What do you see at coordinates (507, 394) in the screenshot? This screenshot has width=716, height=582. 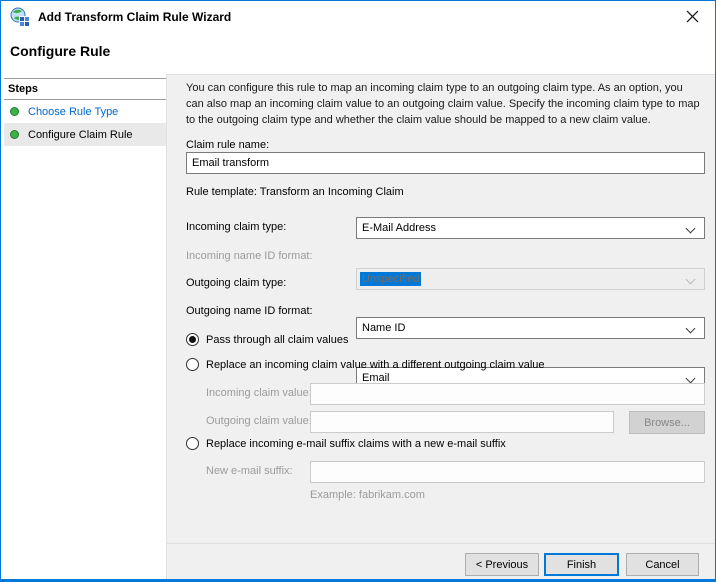 I see `incoming-claim-value-input` at bounding box center [507, 394].